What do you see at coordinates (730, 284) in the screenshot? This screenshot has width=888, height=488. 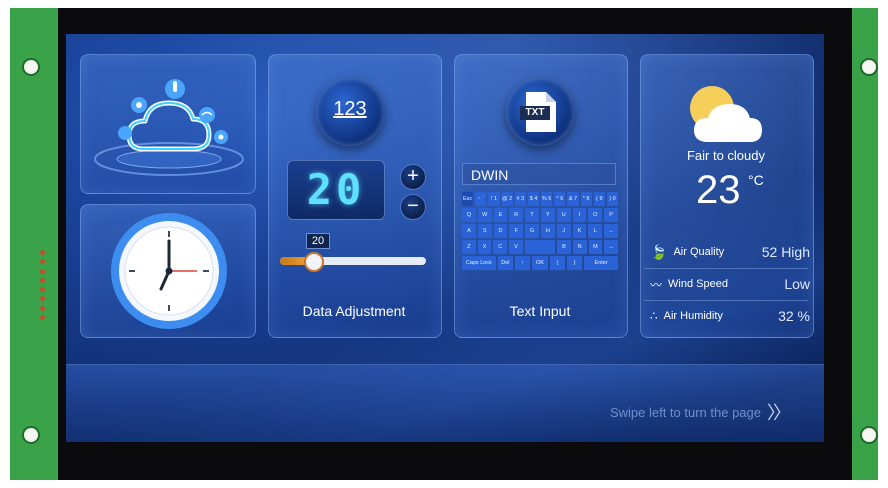 I see `wind-row: 〰 Wind Speed Low` at bounding box center [730, 284].